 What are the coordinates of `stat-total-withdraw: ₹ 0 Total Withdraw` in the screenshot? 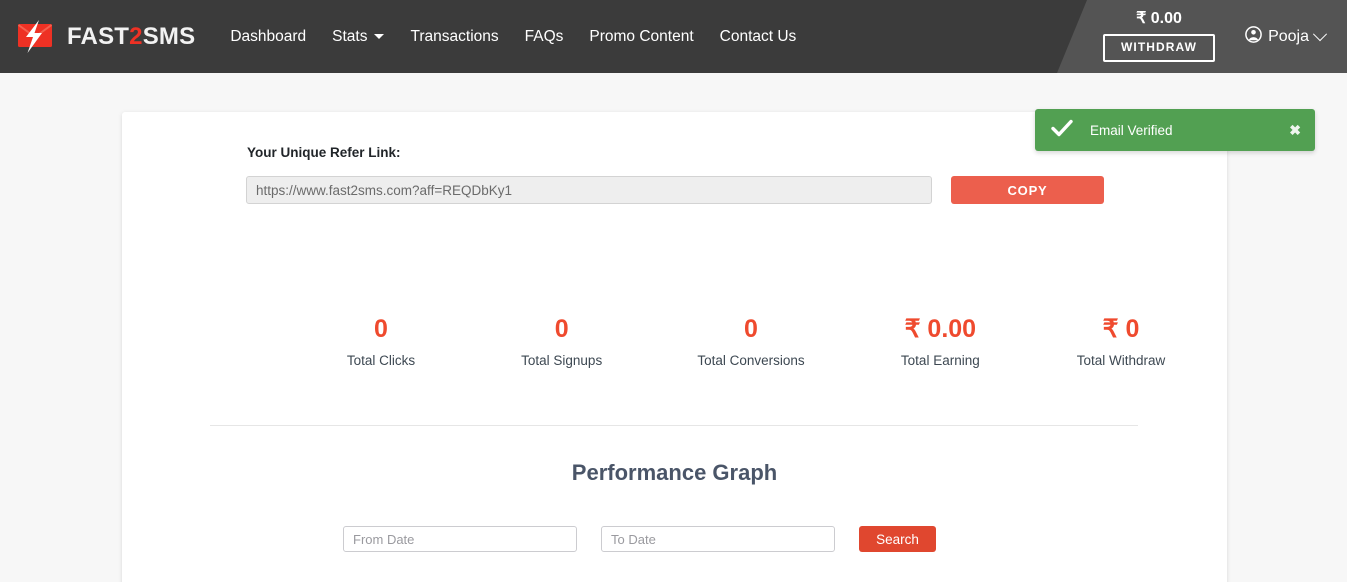 It's located at (1121, 341).